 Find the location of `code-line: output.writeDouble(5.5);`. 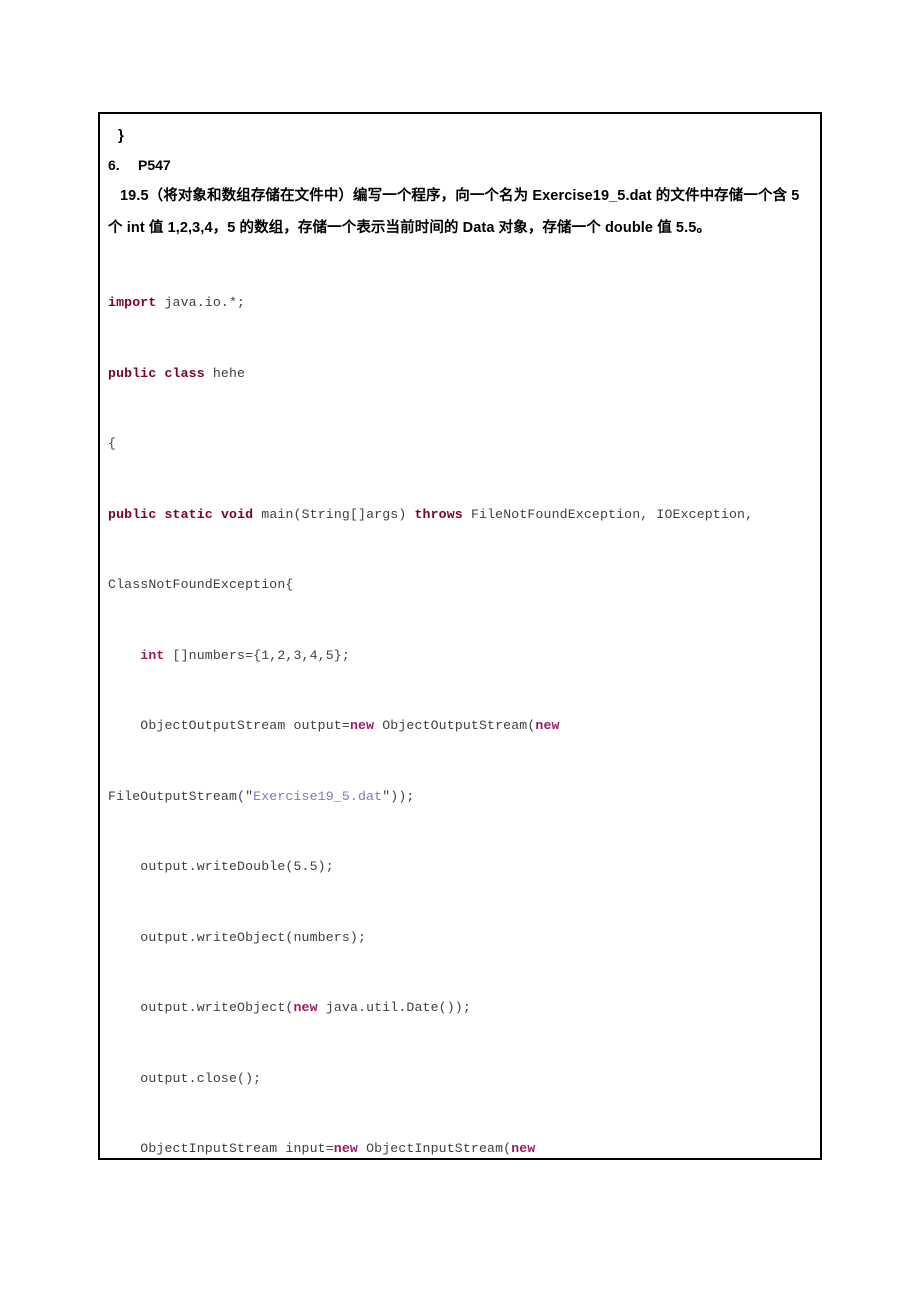

code-line: output.writeDouble(5.5); is located at coordinates (221, 866).